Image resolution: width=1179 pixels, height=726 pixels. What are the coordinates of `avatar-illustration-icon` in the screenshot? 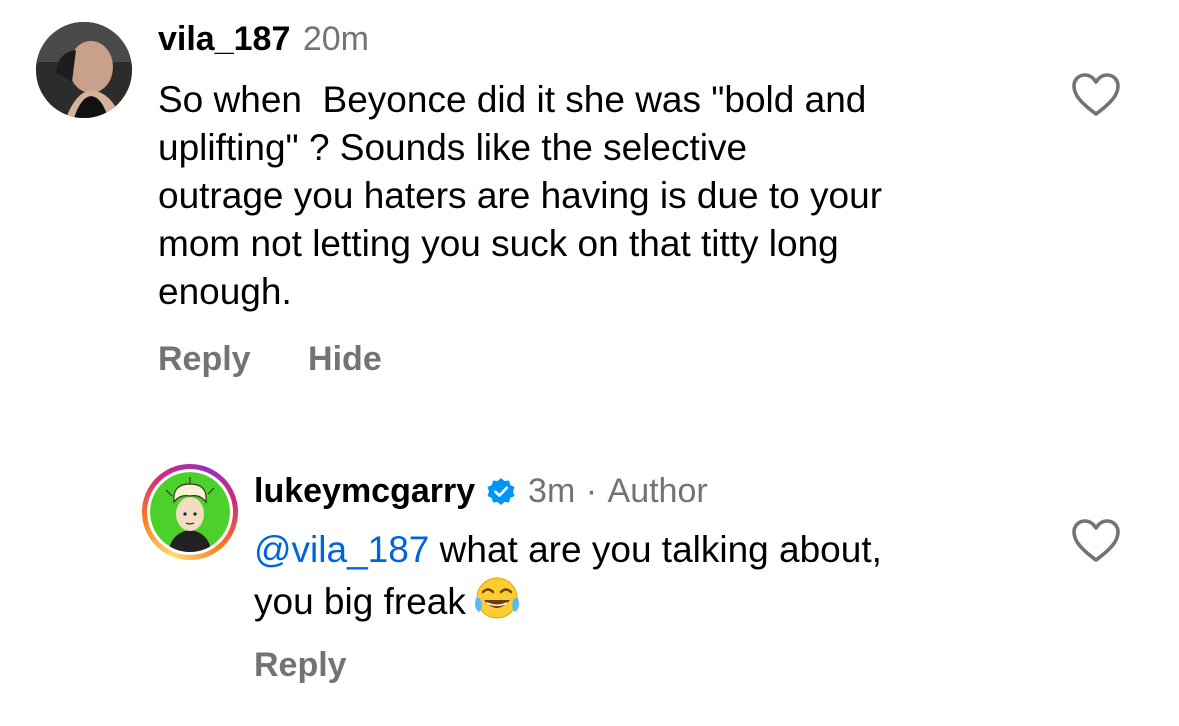 It's located at (190, 512).